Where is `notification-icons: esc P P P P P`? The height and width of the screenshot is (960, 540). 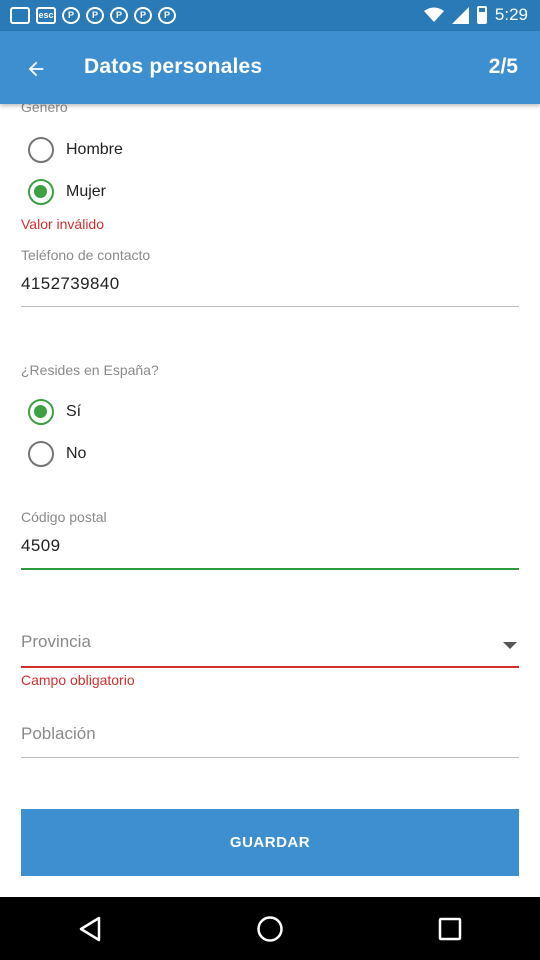
notification-icons: esc P P P P P is located at coordinates (93, 15).